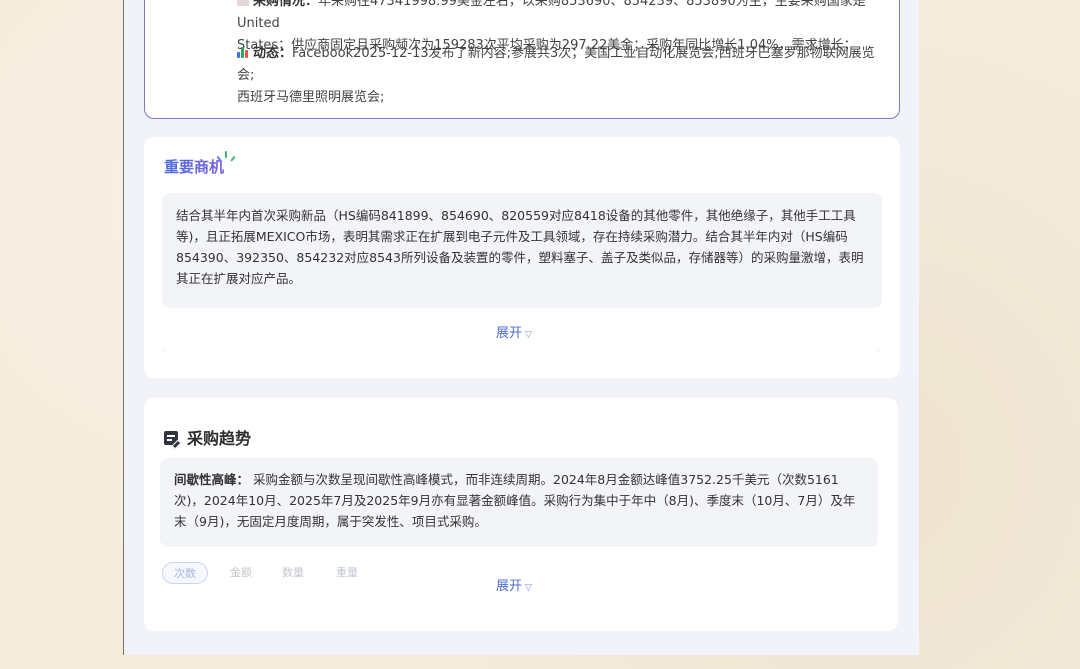 The image size is (1080, 669). I want to click on opportunity-expand-button: 展开 ▽, so click(514, 331).